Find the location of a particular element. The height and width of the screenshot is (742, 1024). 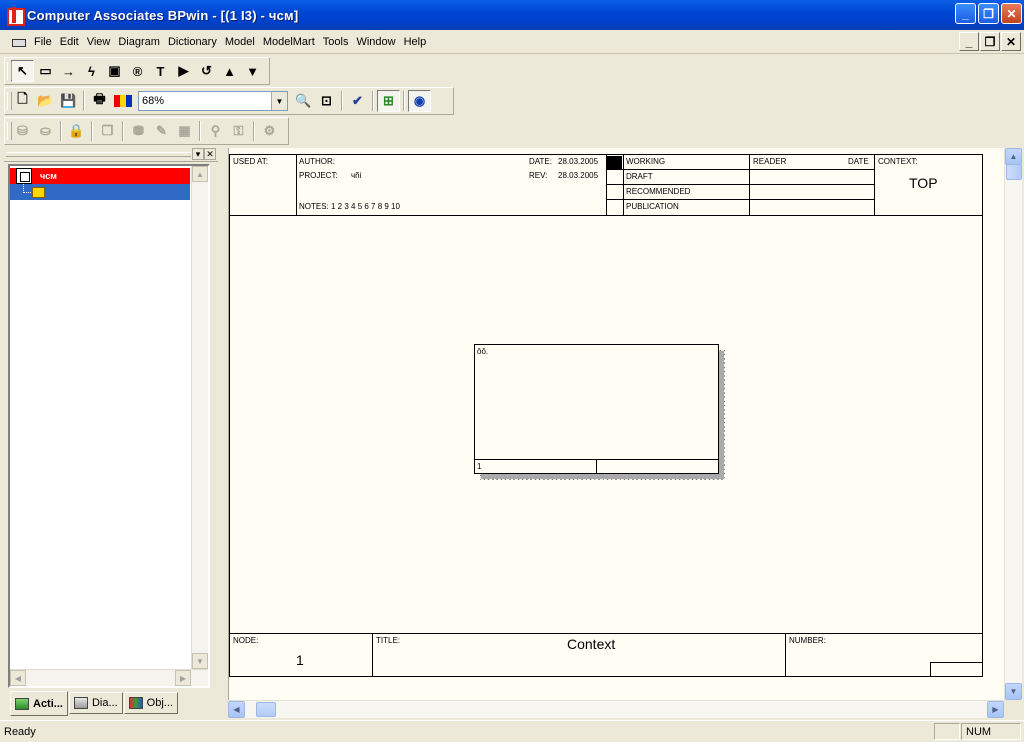

minimize-button: _ is located at coordinates (965, 13).